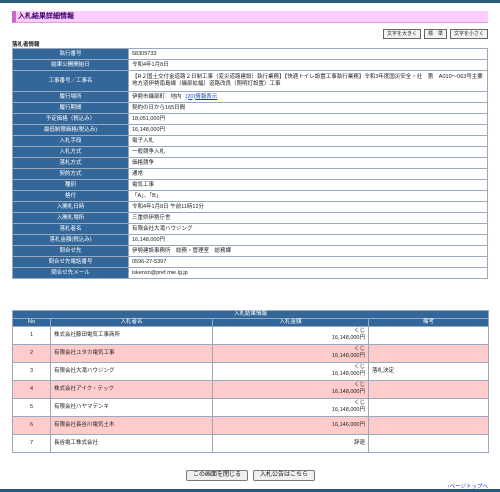 The height and width of the screenshot is (492, 500). I want to click on bidder-name: 有限会社大滝ハウジング, so click(131, 371).